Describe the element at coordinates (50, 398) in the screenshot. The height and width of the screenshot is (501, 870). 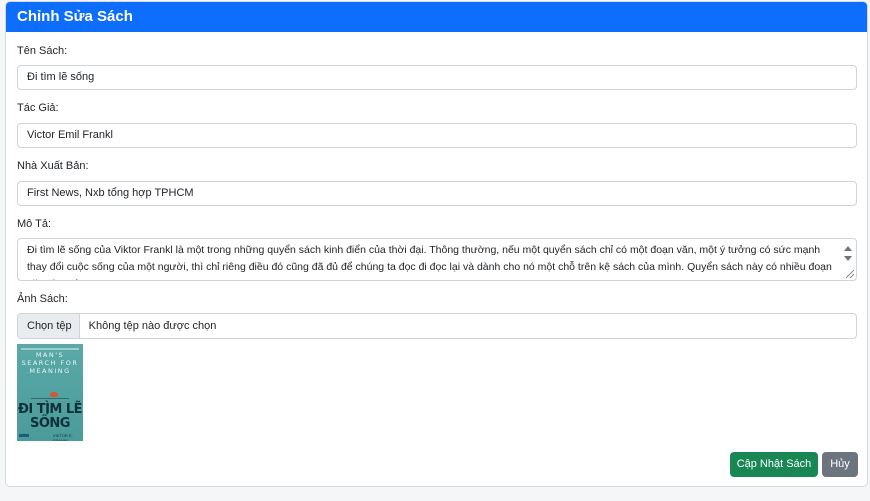
I see `cover-branch` at that location.